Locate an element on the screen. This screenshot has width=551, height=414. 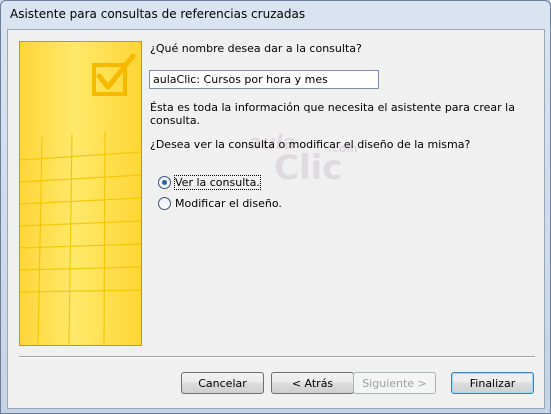
radio-view-query: Ver la consulta. is located at coordinates (209, 182).